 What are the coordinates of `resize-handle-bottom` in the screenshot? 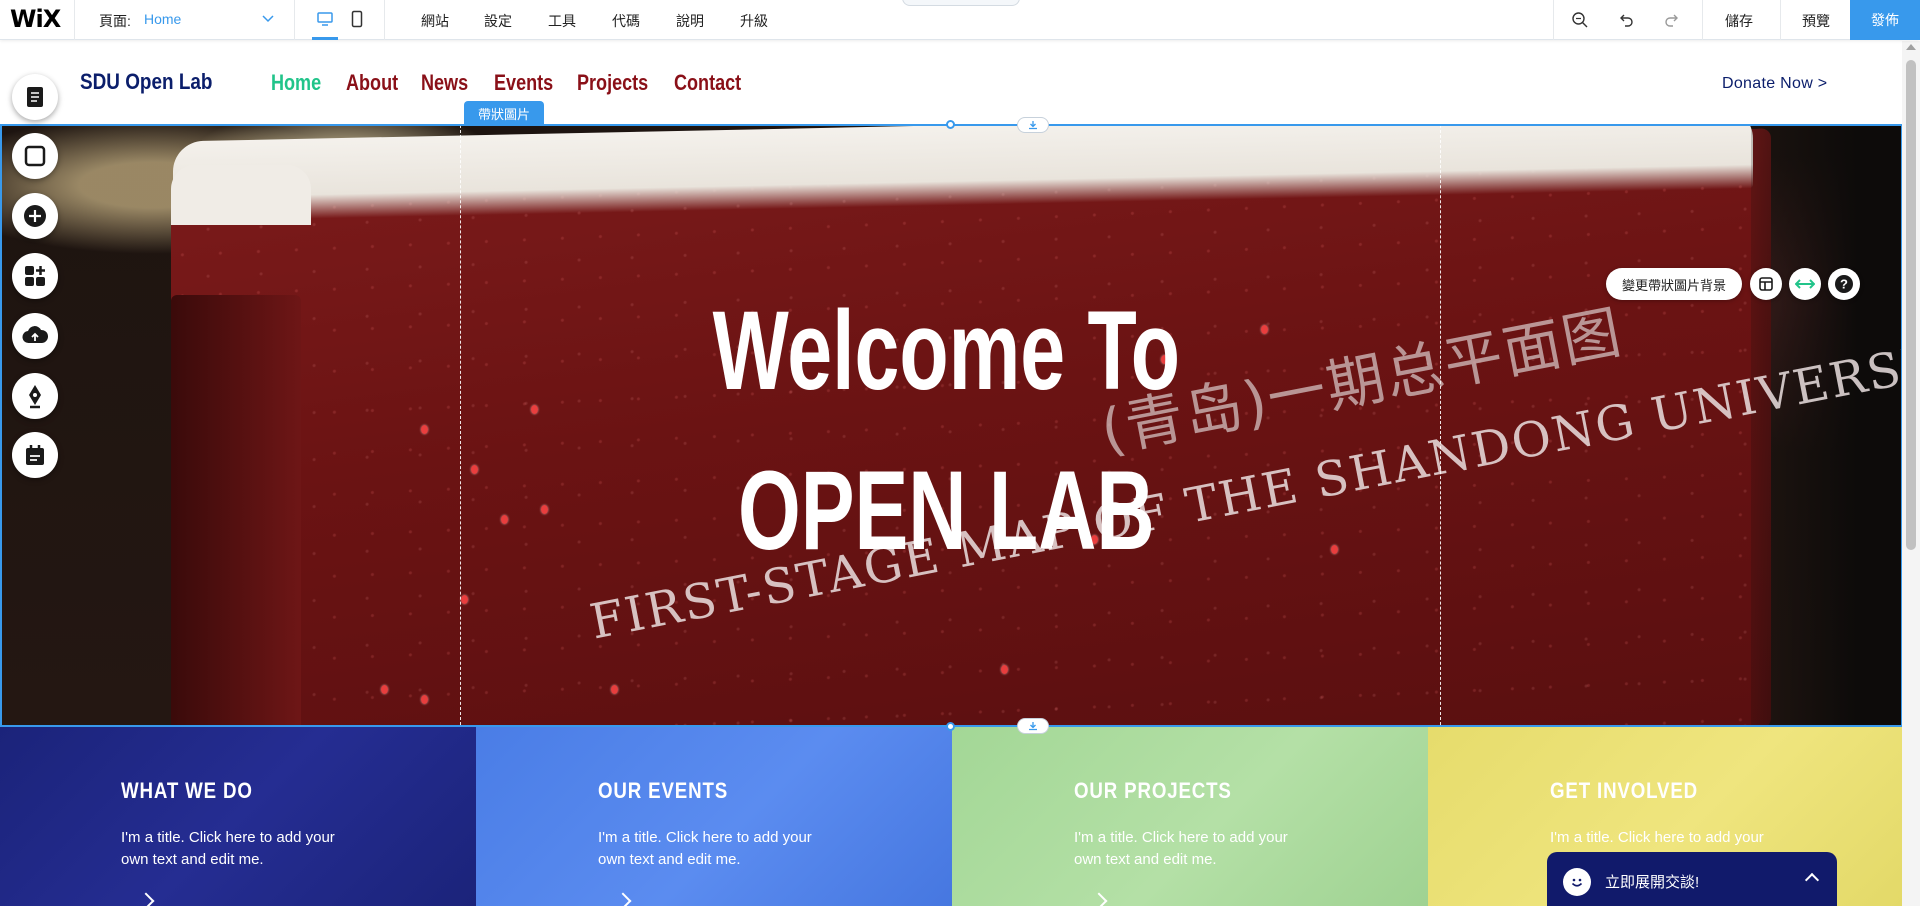 It's located at (950, 726).